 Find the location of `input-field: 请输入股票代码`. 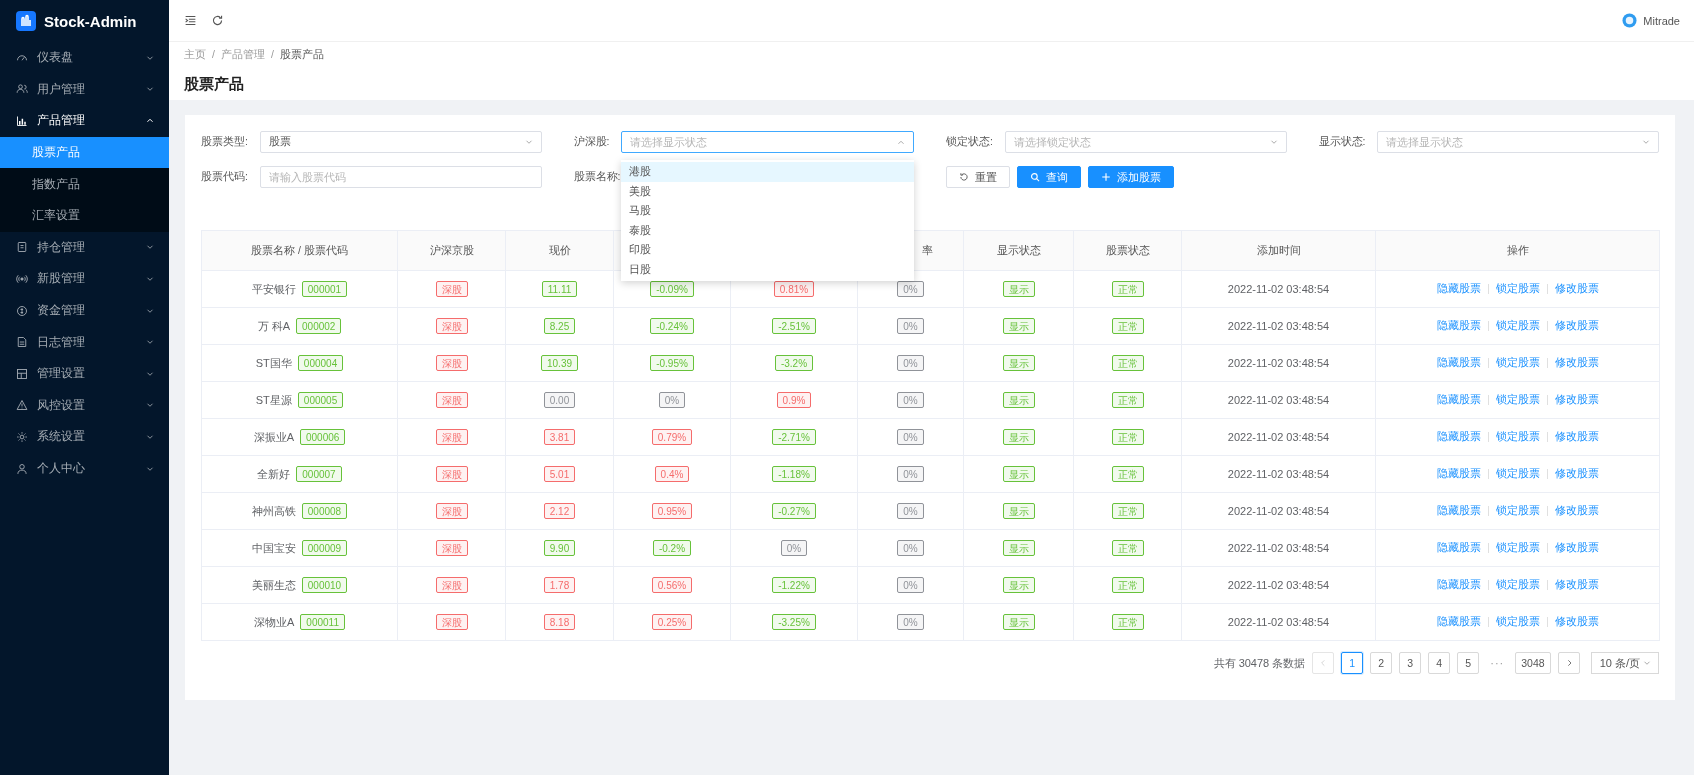

input-field: 请输入股票代码 is located at coordinates (400, 177).